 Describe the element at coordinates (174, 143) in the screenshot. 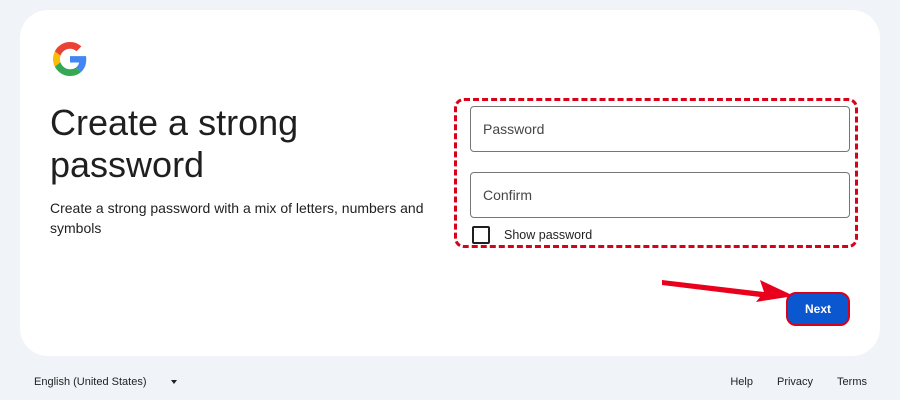

I see `page-title: Create a strong password` at that location.